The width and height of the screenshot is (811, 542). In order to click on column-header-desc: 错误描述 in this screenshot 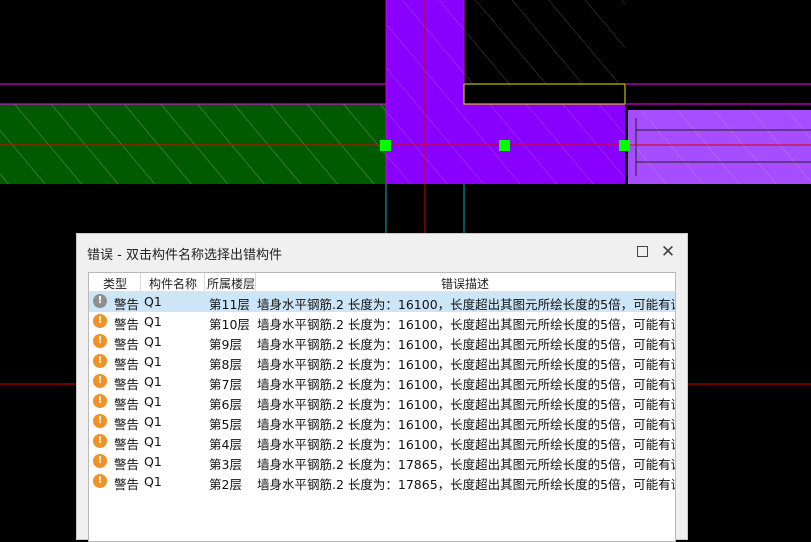, I will do `click(465, 283)`.